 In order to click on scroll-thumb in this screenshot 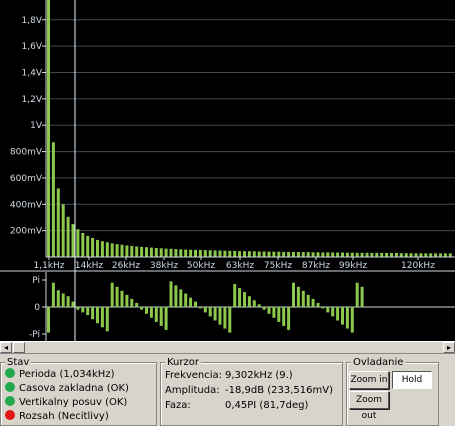, I will do `click(19, 347)`.